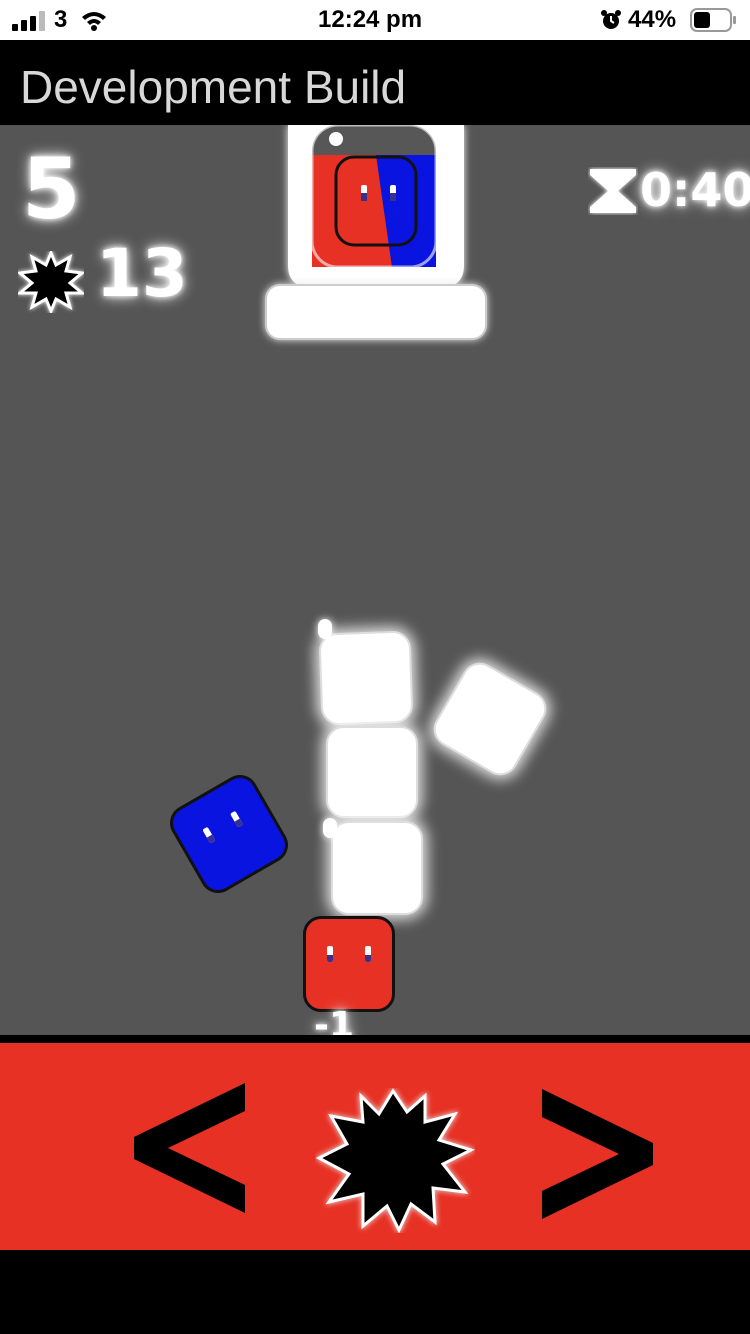 Image resolution: width=750 pixels, height=1334 pixels. Describe the element at coordinates (613, 191) in the screenshot. I see `hourglass-icon` at that location.